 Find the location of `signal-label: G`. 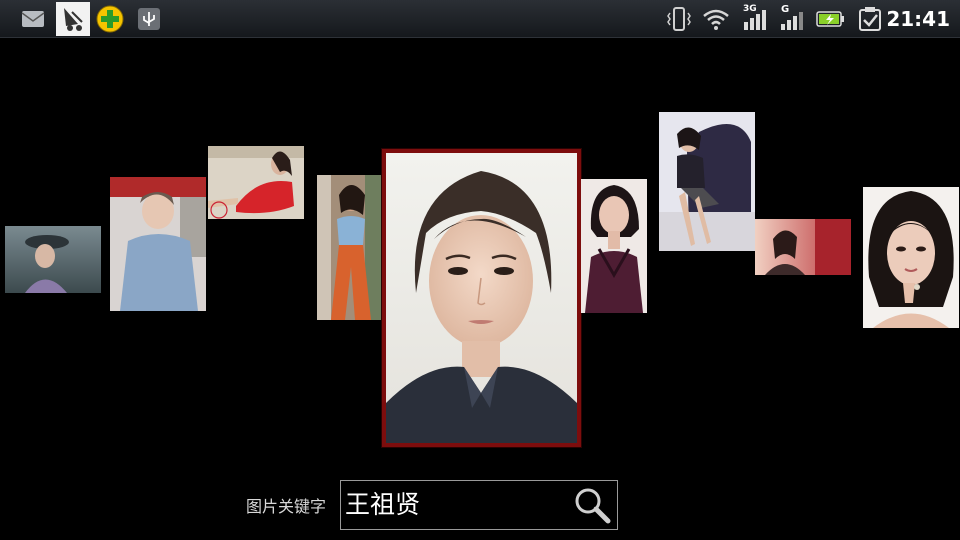

signal-label: G is located at coordinates (785, 9).